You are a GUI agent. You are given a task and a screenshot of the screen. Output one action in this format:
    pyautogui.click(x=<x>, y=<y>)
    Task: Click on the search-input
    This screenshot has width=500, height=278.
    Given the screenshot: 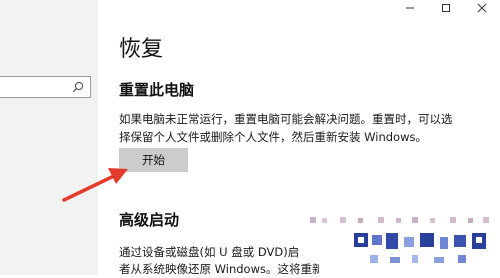 What is the action you would take?
    pyautogui.click(x=45, y=87)
    